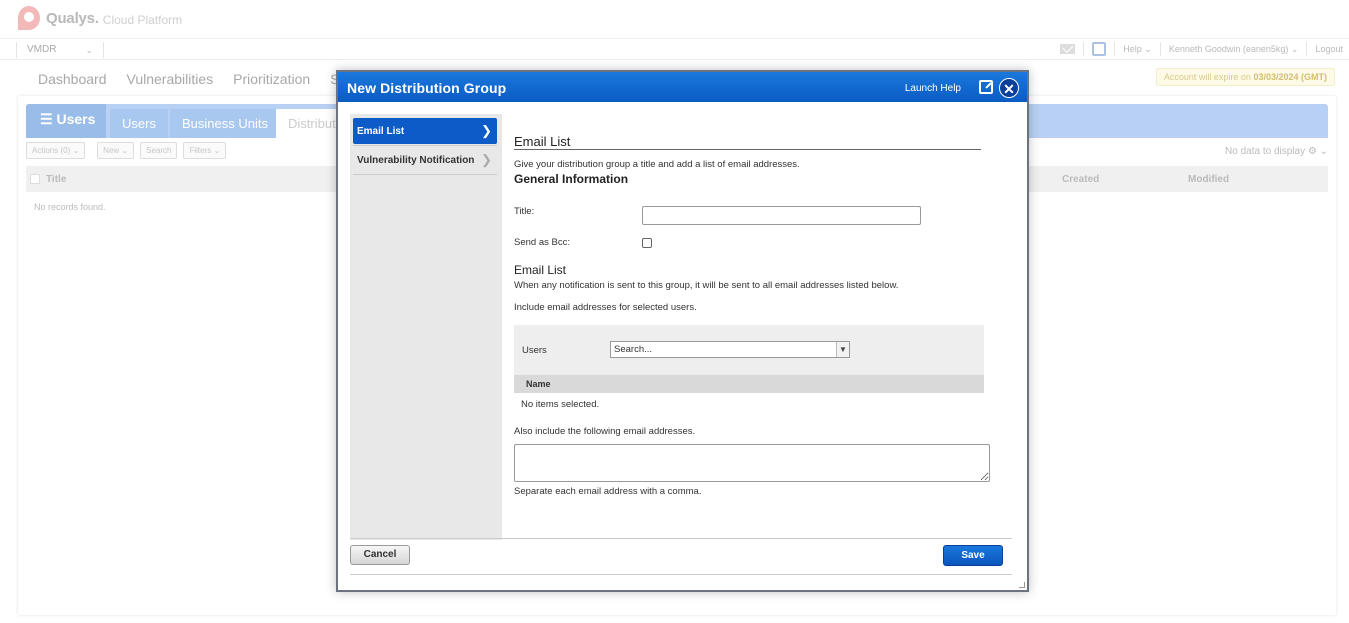 The image size is (1349, 623). Describe the element at coordinates (1132, 48) in the screenshot. I see `help-label: Help` at that location.